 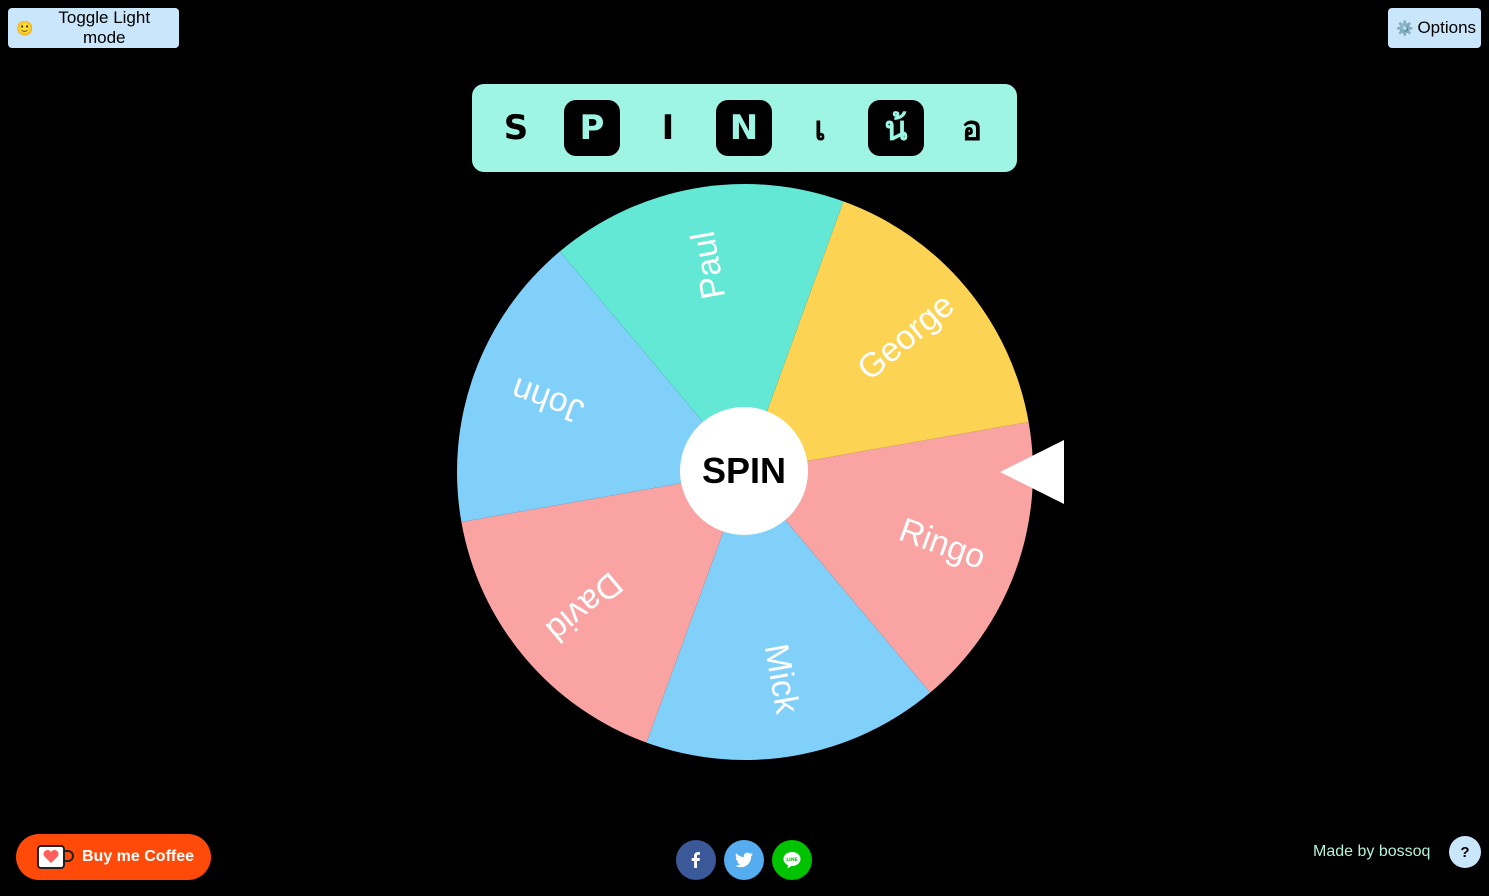 I want to click on logo-letter: น้, so click(x=896, y=128).